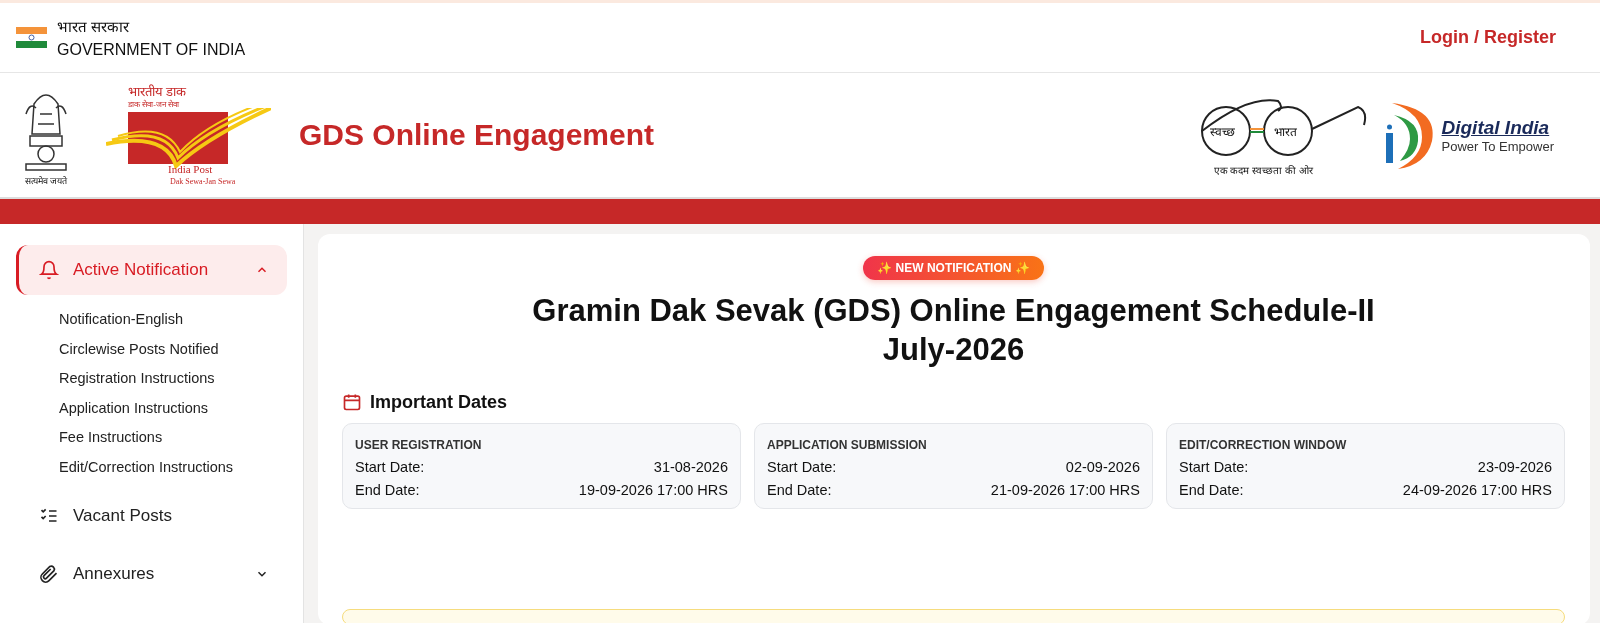  I want to click on date-value: 31-08-2026, so click(690, 466).